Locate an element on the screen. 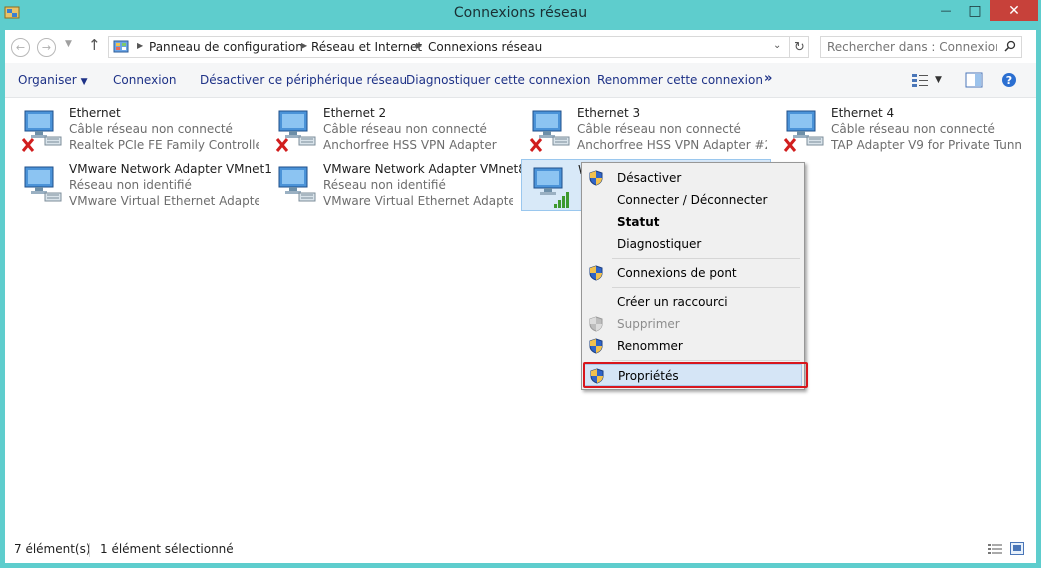 The height and width of the screenshot is (568, 1041). menu-item-label: Supprimer is located at coordinates (648, 324).